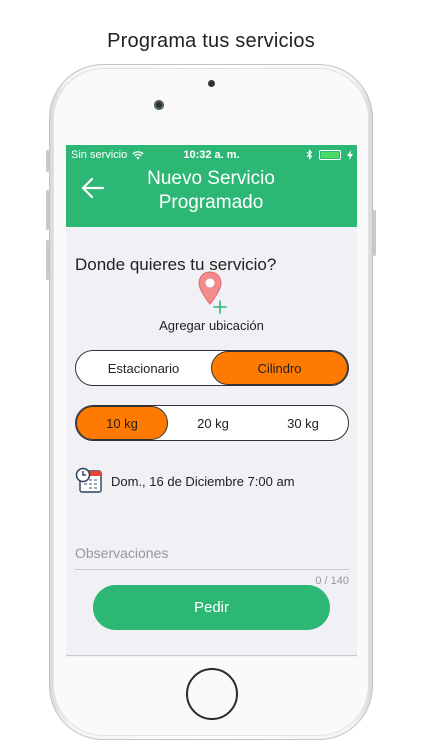 The height and width of the screenshot is (750, 422). What do you see at coordinates (121, 553) in the screenshot?
I see `observations-input: Observaciones` at bounding box center [121, 553].